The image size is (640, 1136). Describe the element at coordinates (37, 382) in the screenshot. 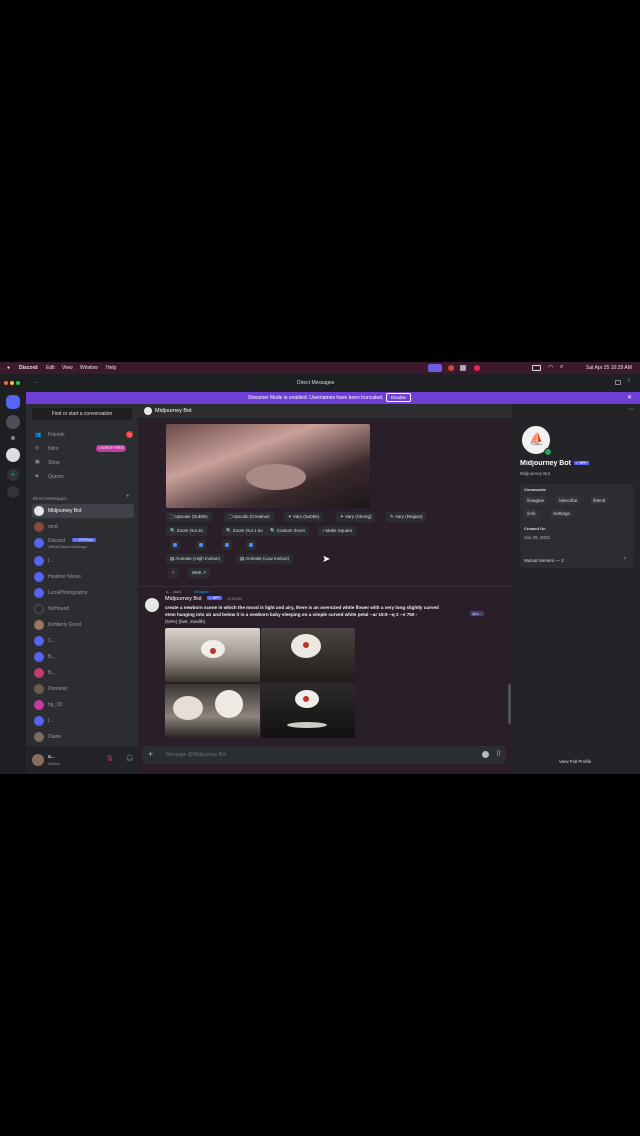

I see `back-arrow-icon: ←` at that location.